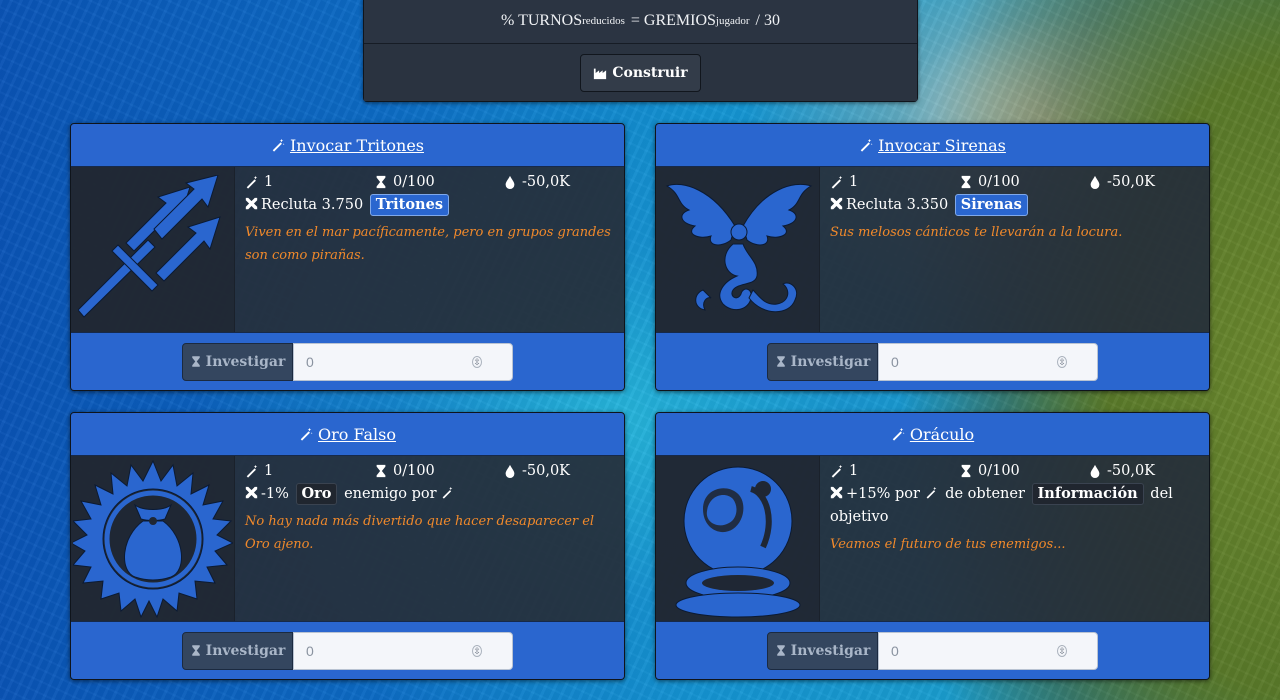 The height and width of the screenshot is (700, 1280). Describe the element at coordinates (1087, 494) in the screenshot. I see `resource-badge: Información` at that location.